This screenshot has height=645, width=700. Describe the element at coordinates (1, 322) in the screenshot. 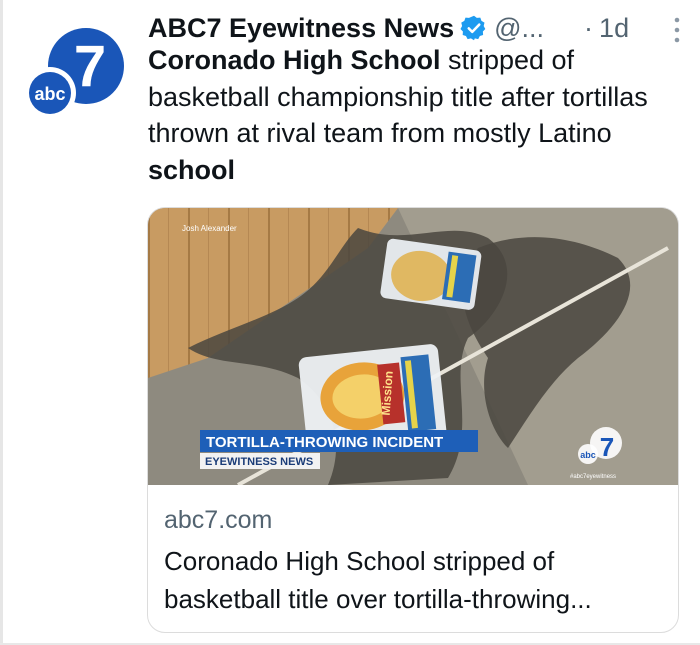

I see `left-divider` at that location.